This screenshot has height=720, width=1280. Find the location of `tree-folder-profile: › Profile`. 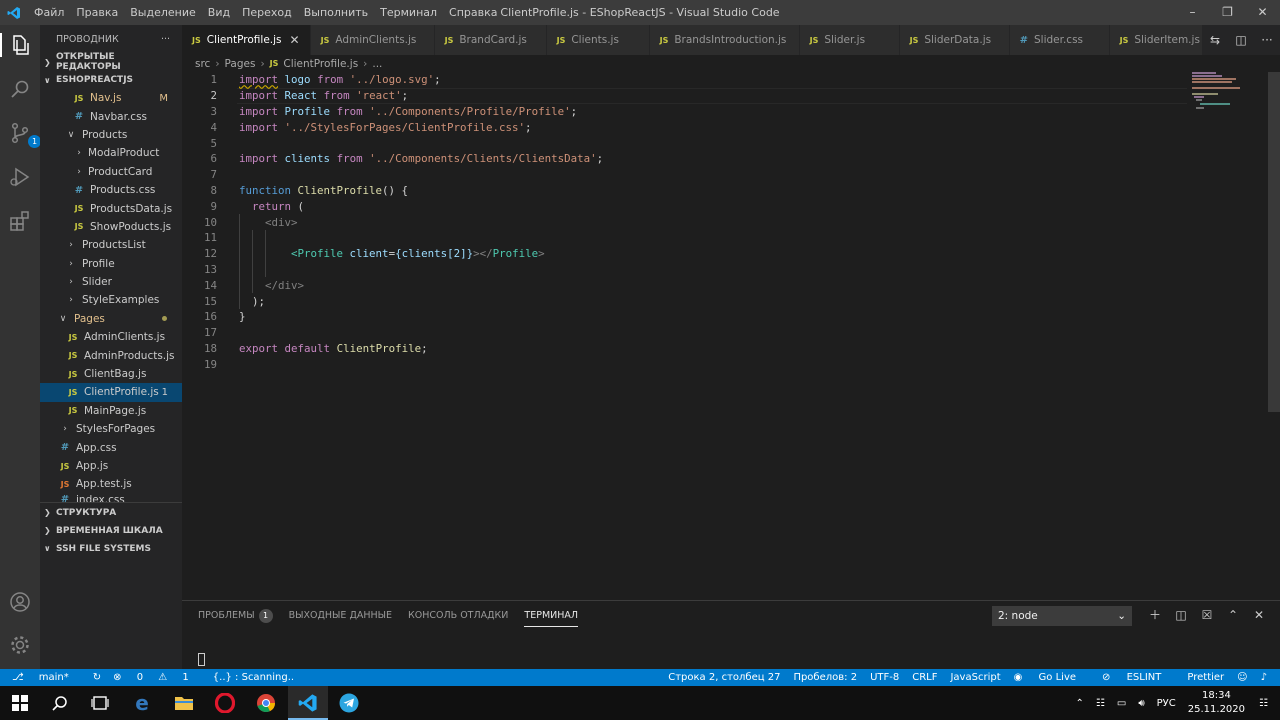

tree-folder-profile: › Profile is located at coordinates (111, 264).